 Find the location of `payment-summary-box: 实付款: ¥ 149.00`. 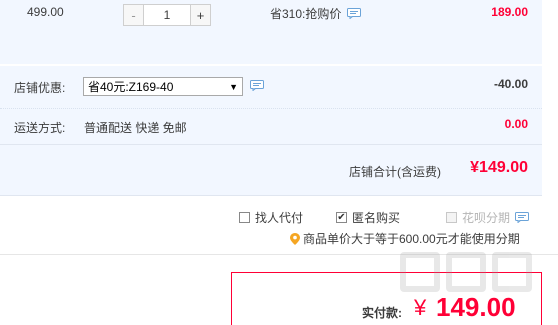

payment-summary-box: 实付款: ¥ 149.00 is located at coordinates (386, 298).